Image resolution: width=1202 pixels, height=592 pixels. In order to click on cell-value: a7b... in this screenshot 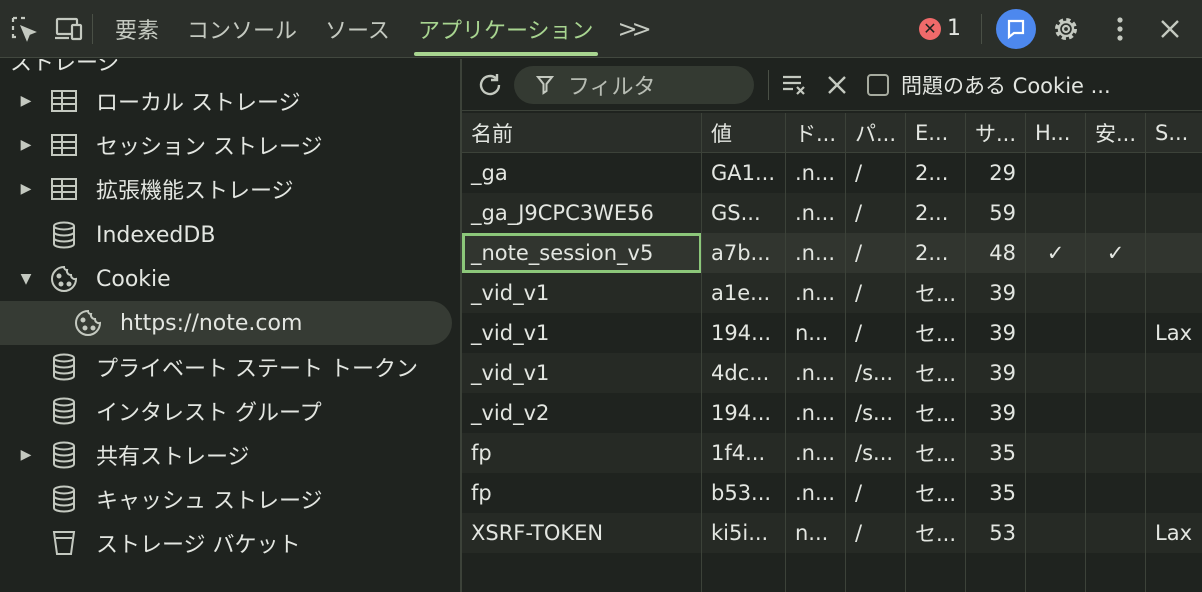, I will do `click(744, 253)`.